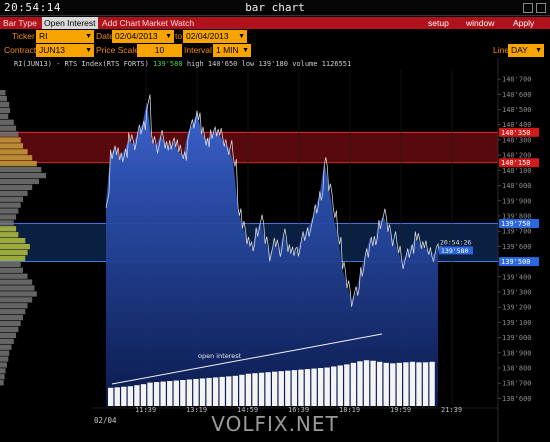 The width and height of the screenshot is (550, 442). What do you see at coordinates (168, 23) in the screenshot?
I see `menu-market-watch: Market Watch` at bounding box center [168, 23].